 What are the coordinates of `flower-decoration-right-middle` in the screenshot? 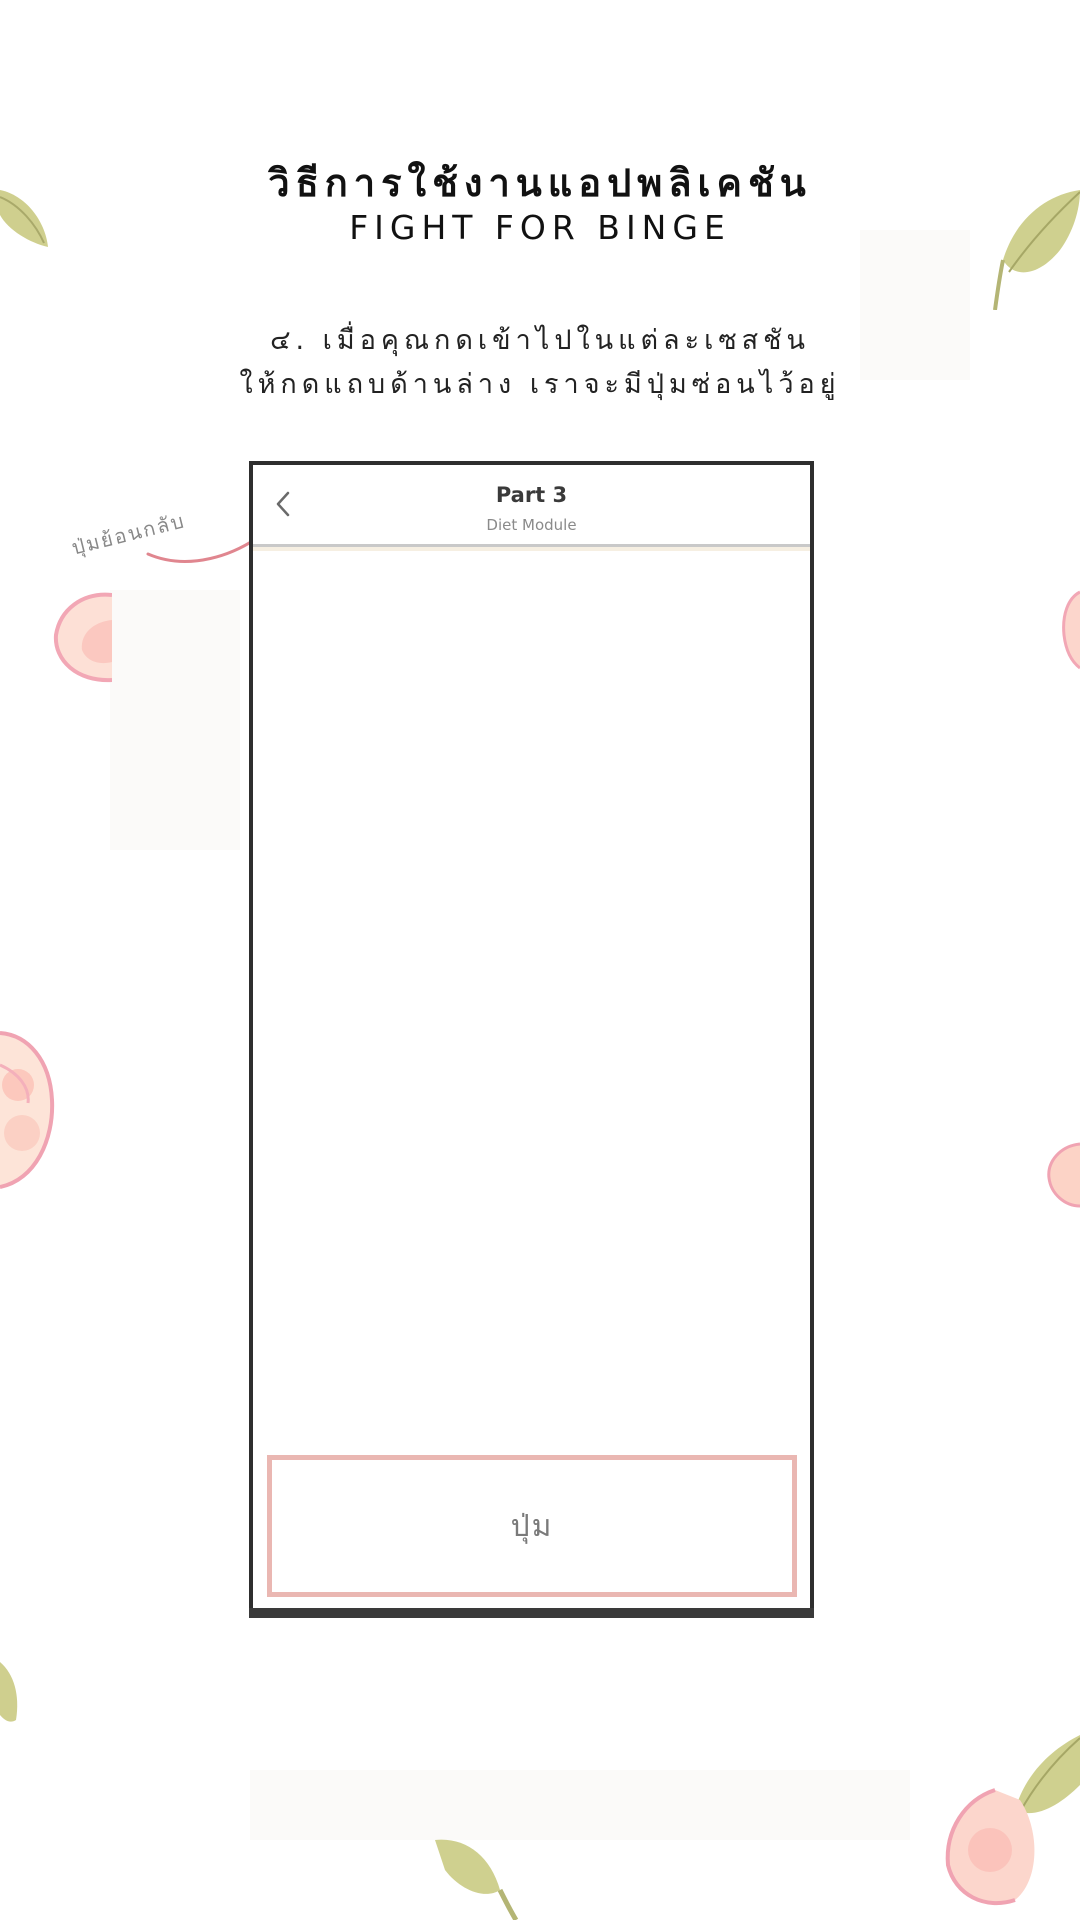 It's located at (1063, 1175).